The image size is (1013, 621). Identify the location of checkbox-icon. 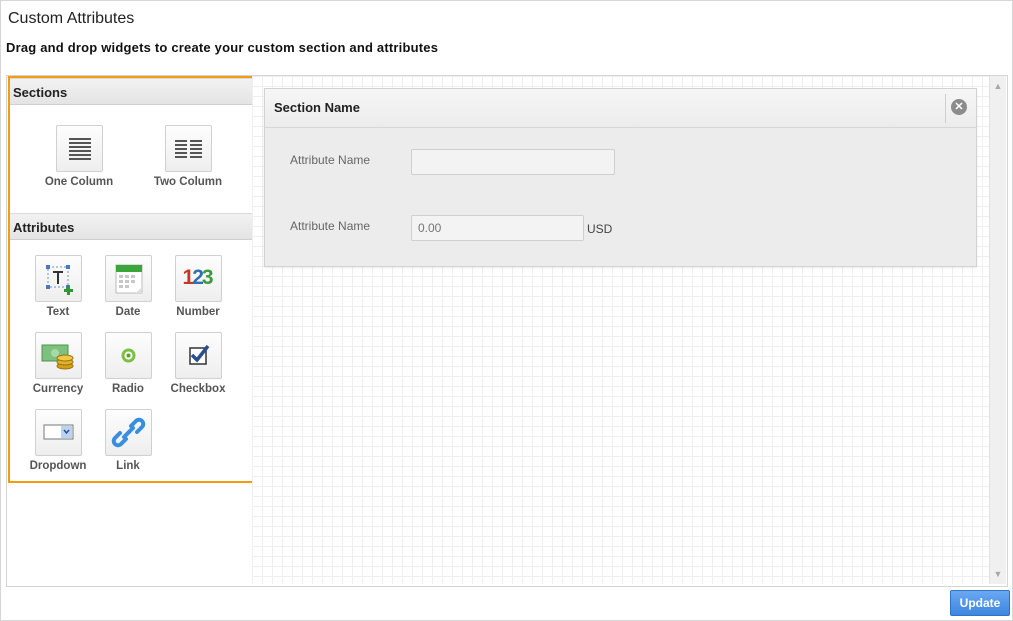
(198, 355).